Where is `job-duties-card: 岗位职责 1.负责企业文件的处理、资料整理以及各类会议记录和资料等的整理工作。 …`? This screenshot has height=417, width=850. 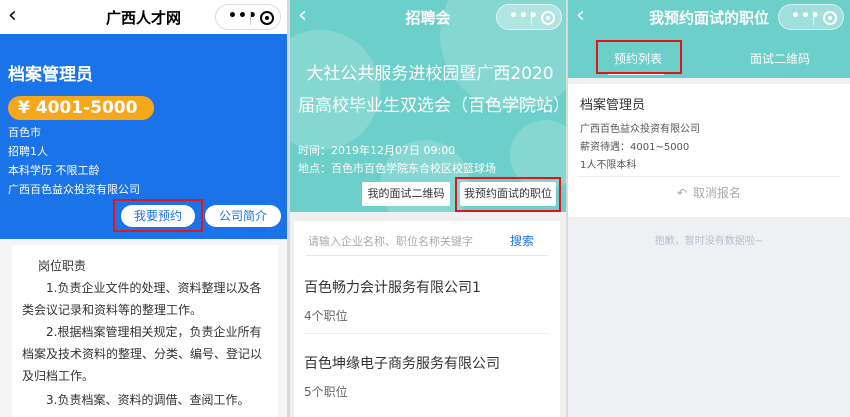
job-duties-card: 岗位职责 1.负责企业文件的处理、资料整理以及各类会议记录和资料等的整理工作。 … is located at coordinates (145, 331).